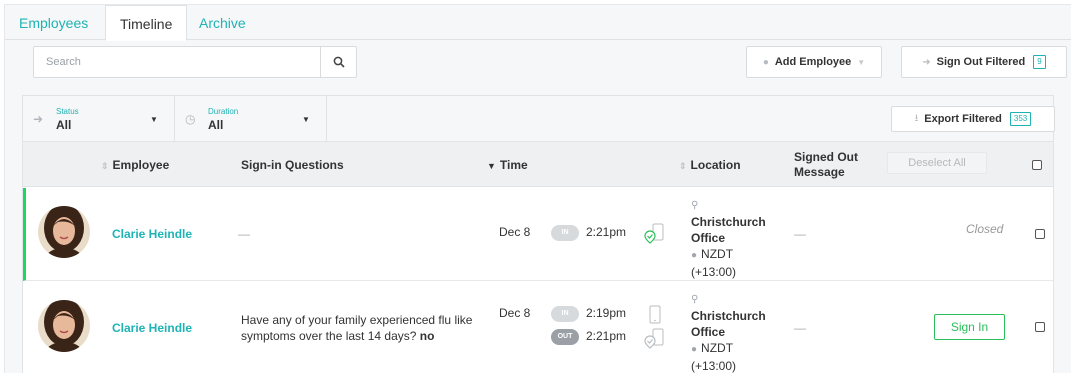  Describe the element at coordinates (565, 337) in the screenshot. I see `out-pill: OUT` at that location.